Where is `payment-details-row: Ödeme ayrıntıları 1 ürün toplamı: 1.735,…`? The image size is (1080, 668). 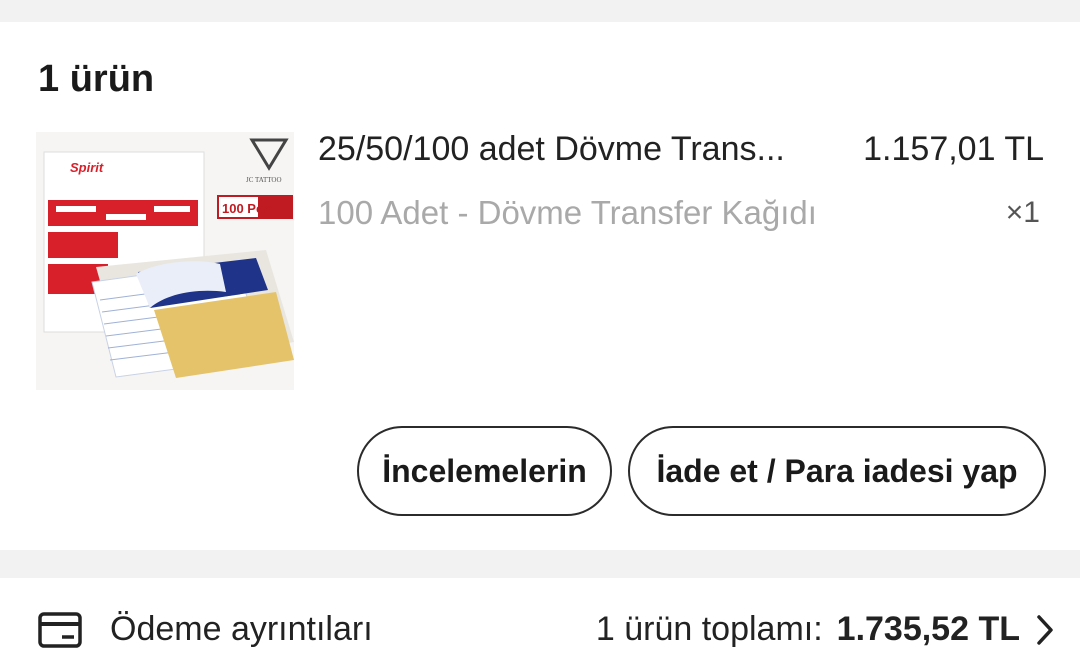
payment-details-row: Ödeme ayrıntıları 1 ürün toplamı: 1.735,… is located at coordinates (540, 623).